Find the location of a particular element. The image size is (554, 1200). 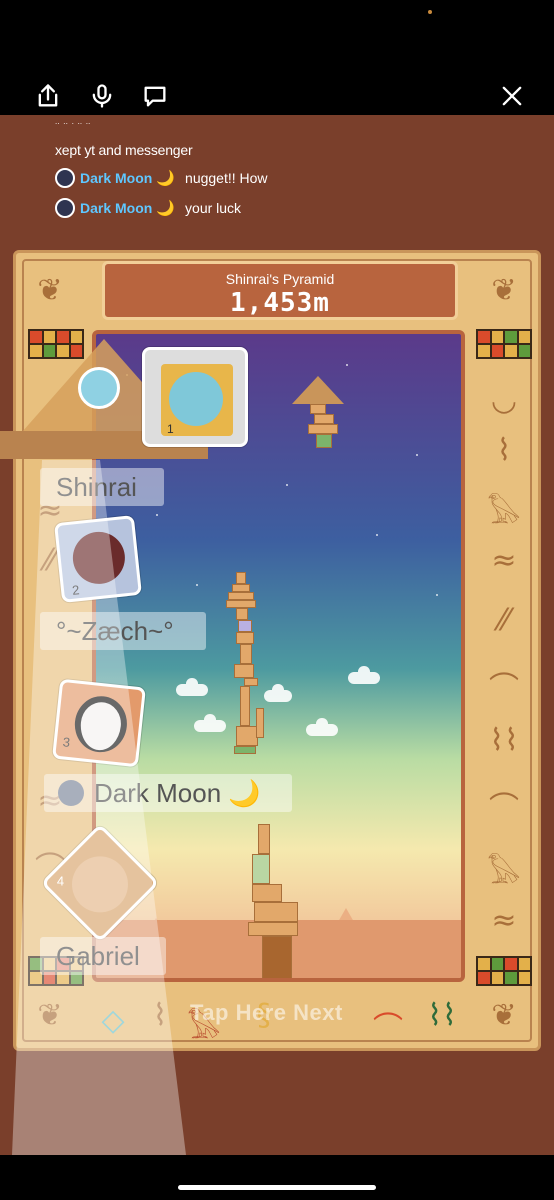

leaderboard-rank-3-card: 3 is located at coordinates (99, 723).